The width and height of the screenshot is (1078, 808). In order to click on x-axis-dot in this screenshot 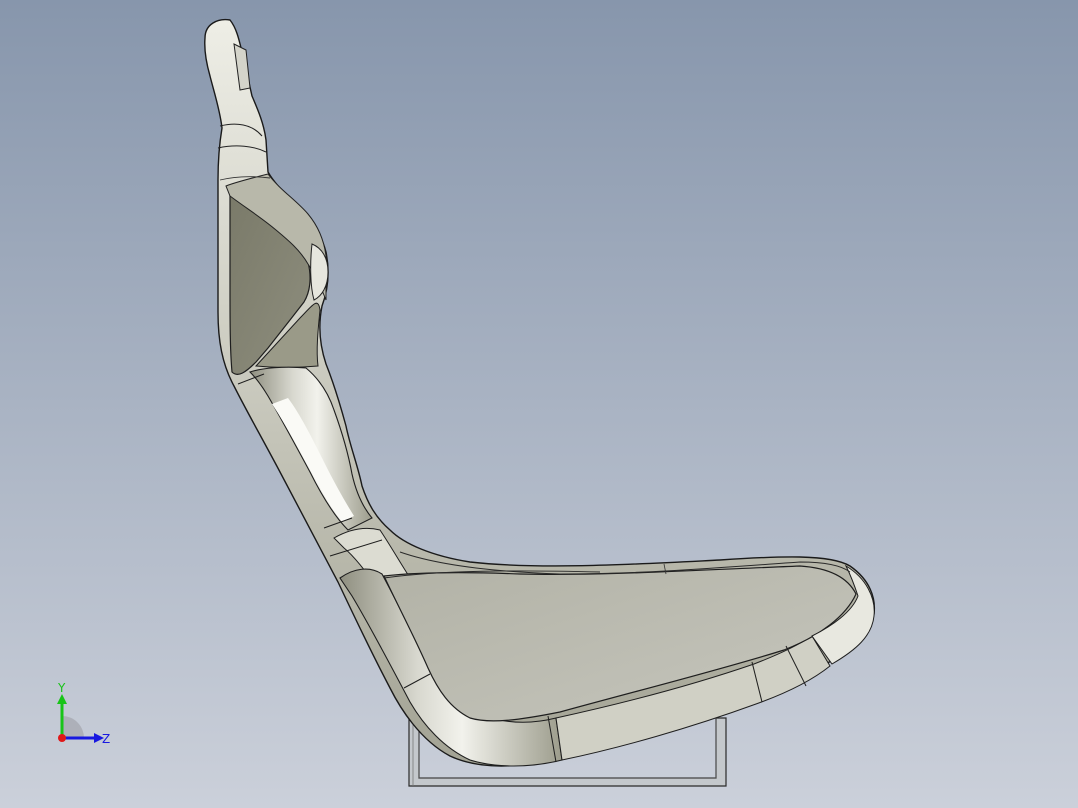, I will do `click(62, 738)`.